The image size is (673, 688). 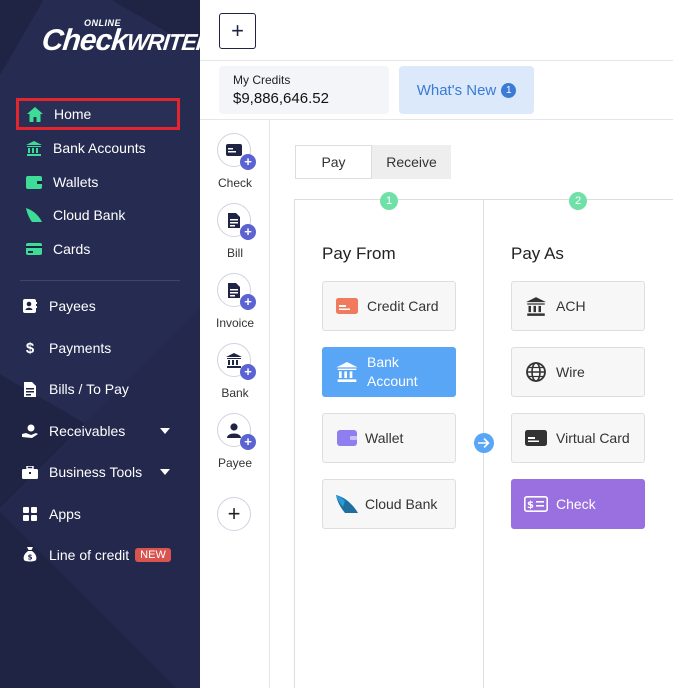 I want to click on pay-as-check: $ Check, so click(x=578, y=504).